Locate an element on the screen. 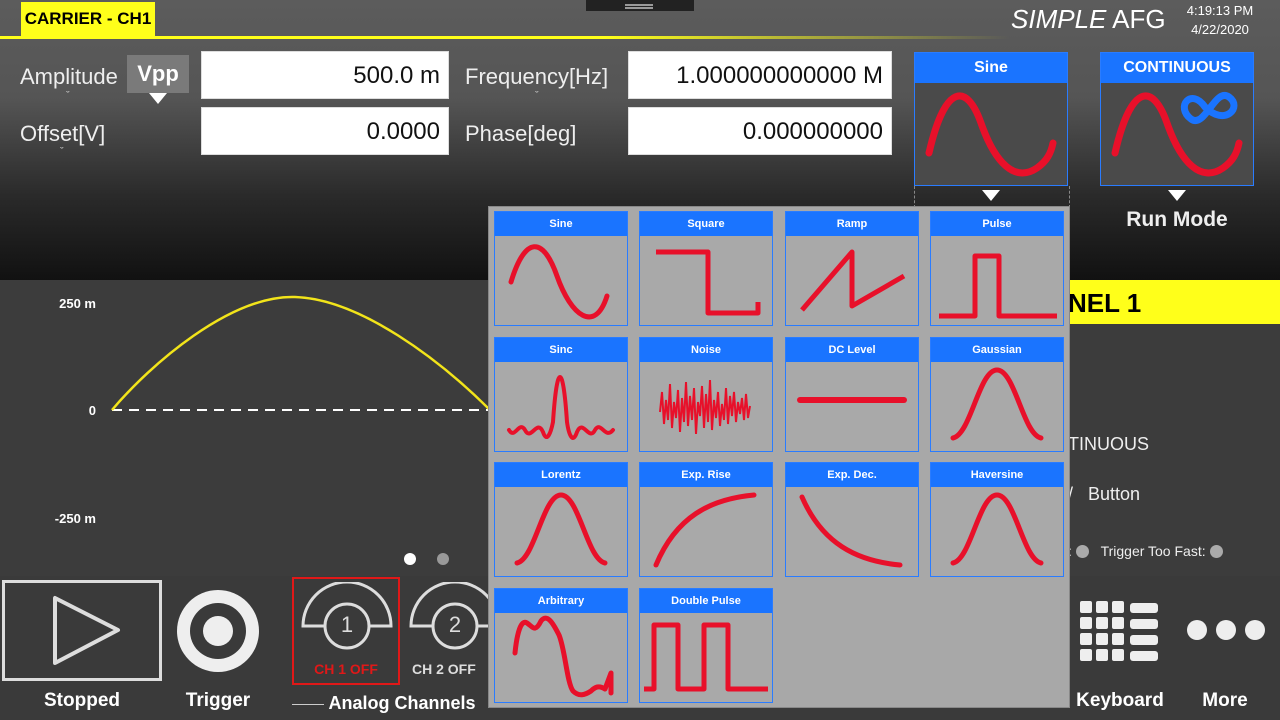  amplitude-unit-dropdown-icon is located at coordinates (158, 98).